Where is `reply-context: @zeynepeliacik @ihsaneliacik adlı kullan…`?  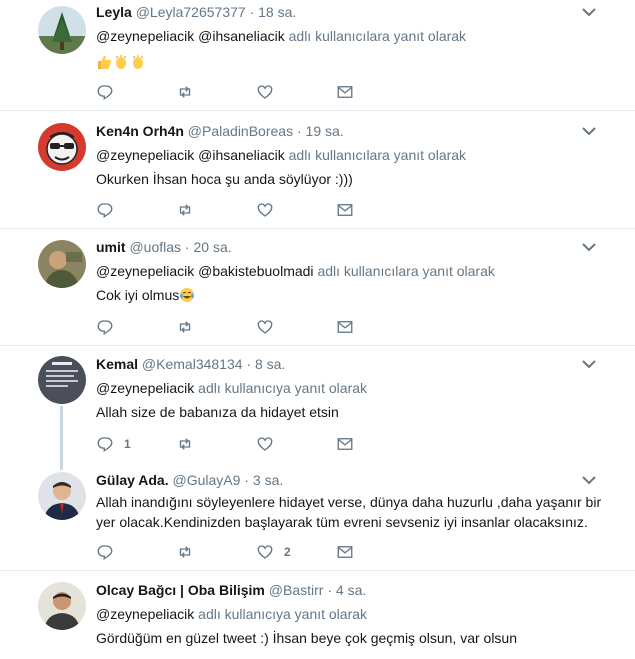 reply-context: @zeynepeliacik @ihsaneliacik adlı kullan… is located at coordinates (350, 36).